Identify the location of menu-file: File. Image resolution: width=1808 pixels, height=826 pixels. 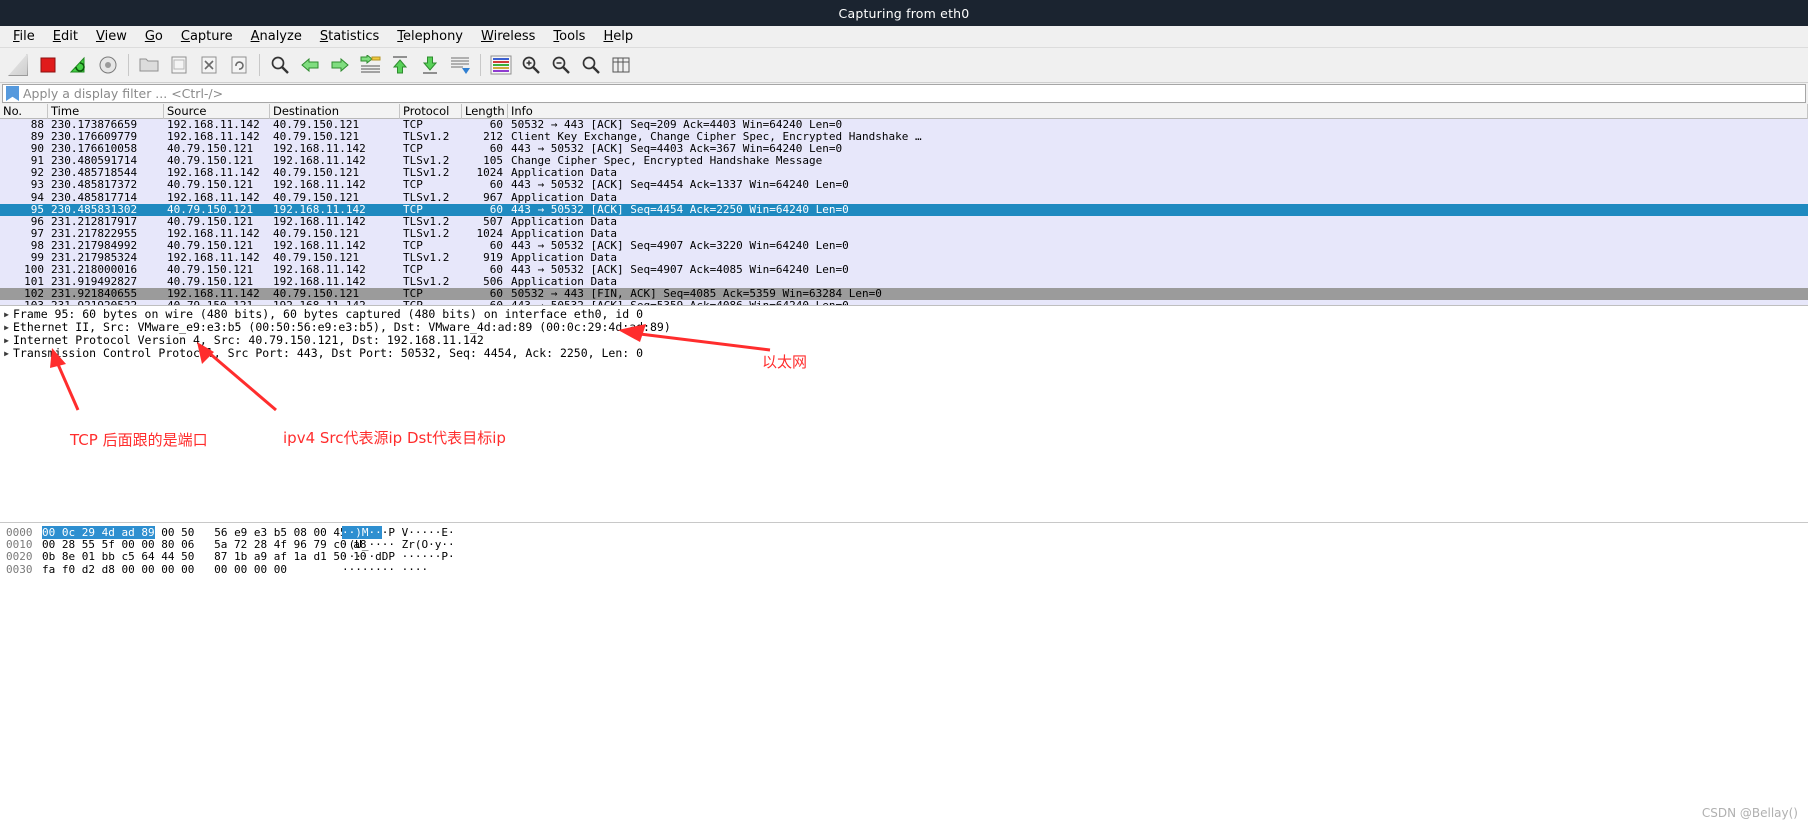
(24, 36).